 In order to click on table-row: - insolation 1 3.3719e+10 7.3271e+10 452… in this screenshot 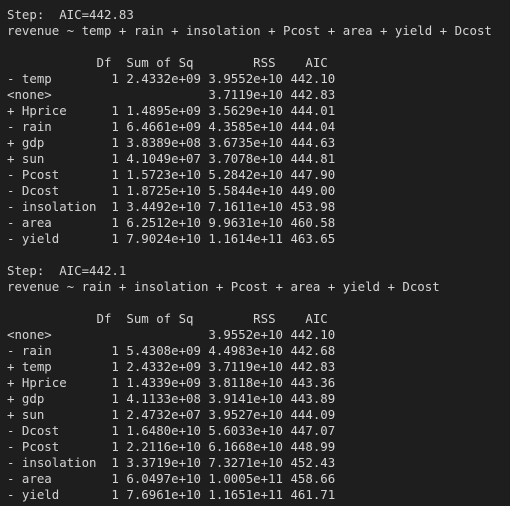, I will do `click(171, 462)`.